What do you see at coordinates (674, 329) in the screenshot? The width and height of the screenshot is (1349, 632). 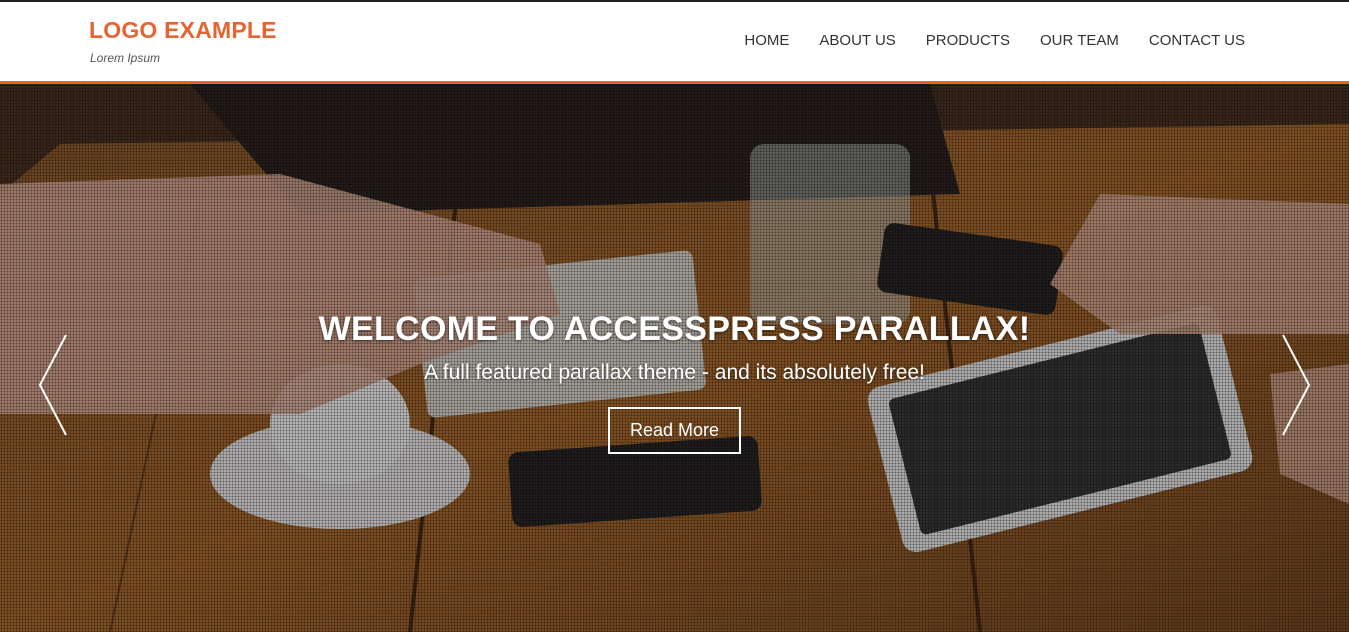 I see `slide-title: WELCOME TO ACCESSPRESS PARALLAX!` at bounding box center [674, 329].